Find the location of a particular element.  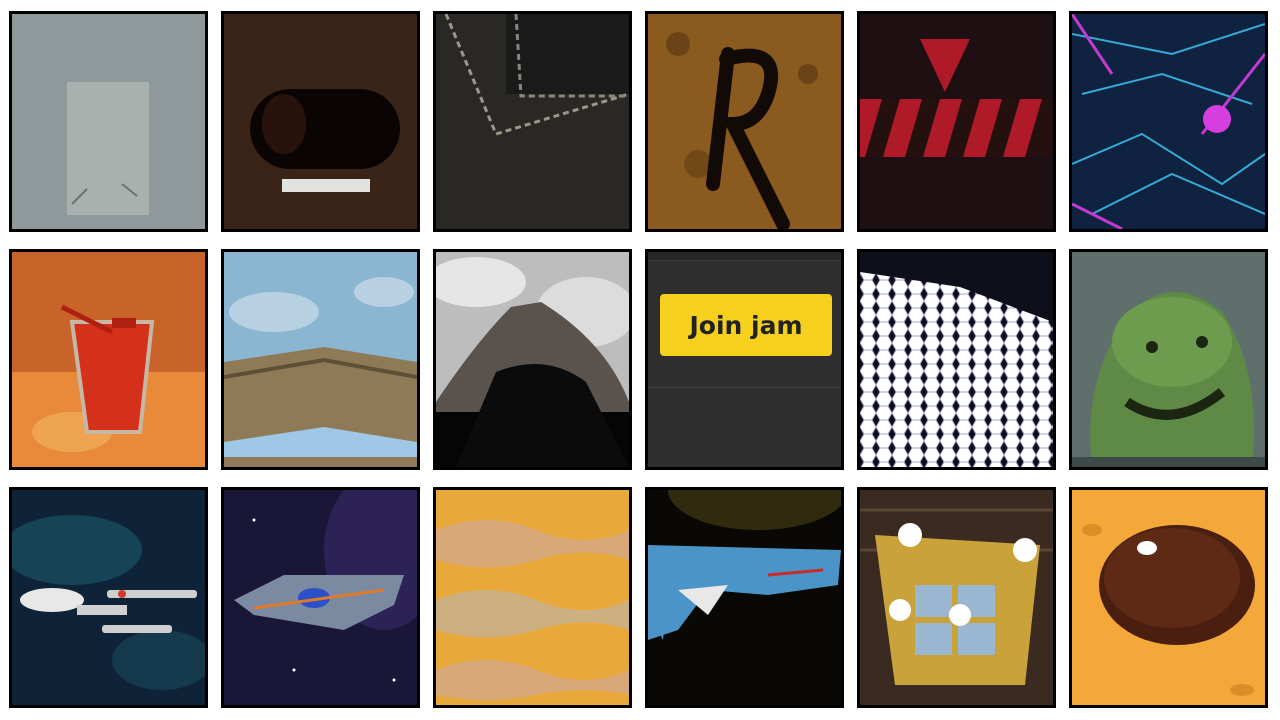

panel-top-bar is located at coordinates (744, 256).